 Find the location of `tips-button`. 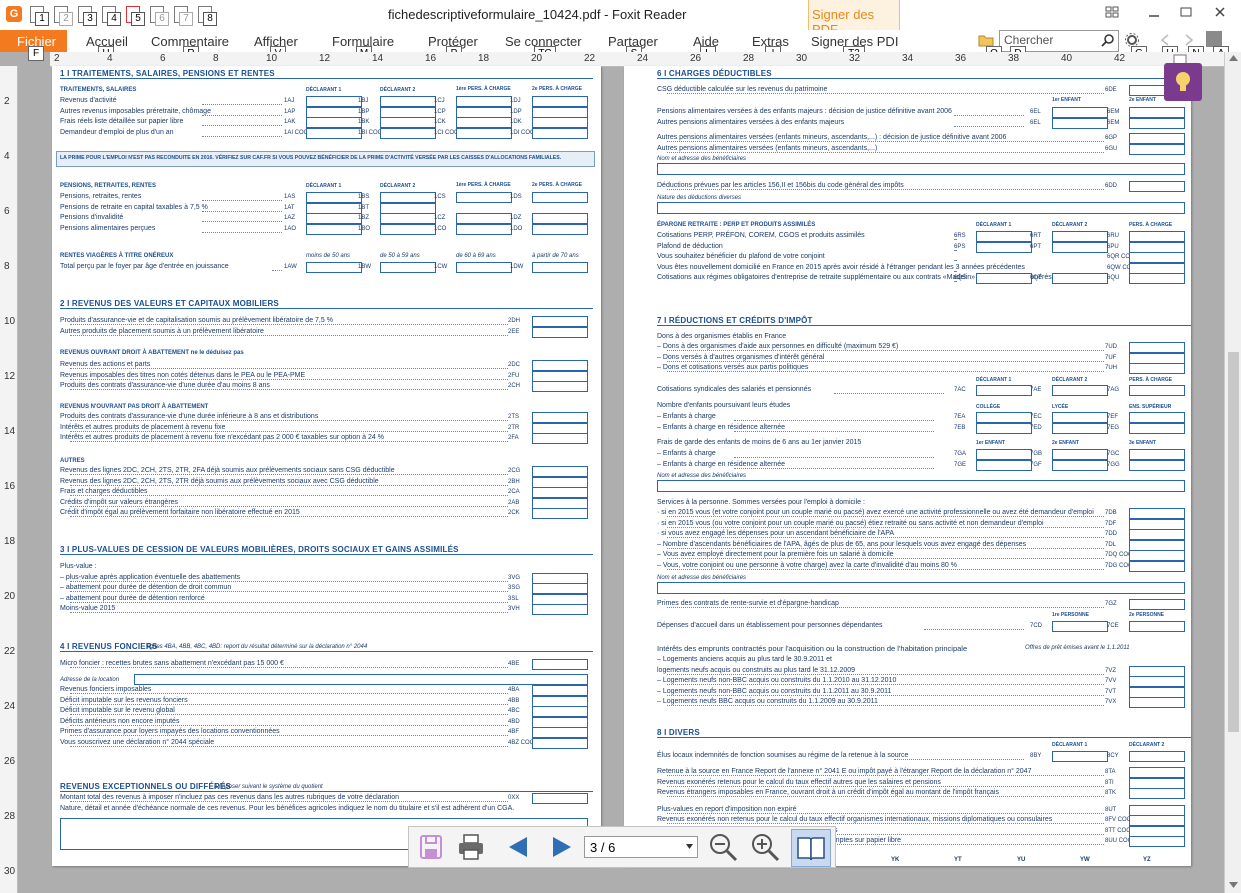

tips-button is located at coordinates (1183, 82).